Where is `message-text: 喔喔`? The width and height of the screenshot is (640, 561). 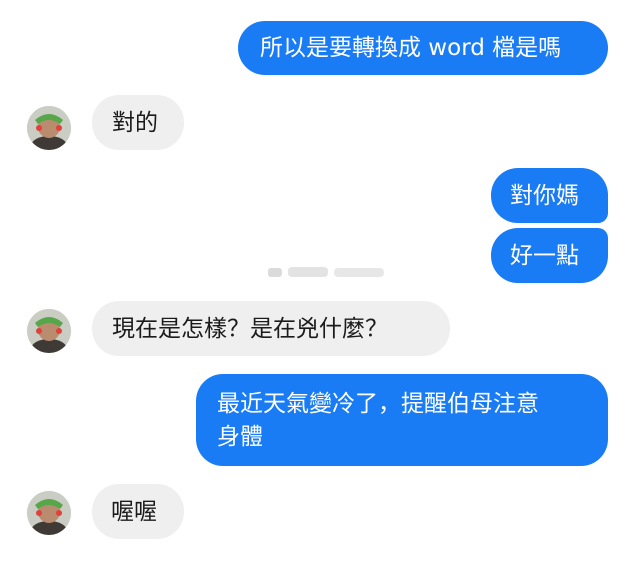 message-text: 喔喔 is located at coordinates (134, 512).